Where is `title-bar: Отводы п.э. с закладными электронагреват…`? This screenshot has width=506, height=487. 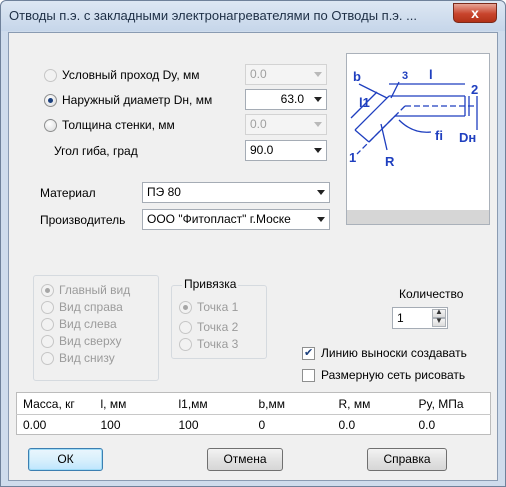 title-bar: Отводы п.э. с закладными электронагреват… is located at coordinates (253, 16).